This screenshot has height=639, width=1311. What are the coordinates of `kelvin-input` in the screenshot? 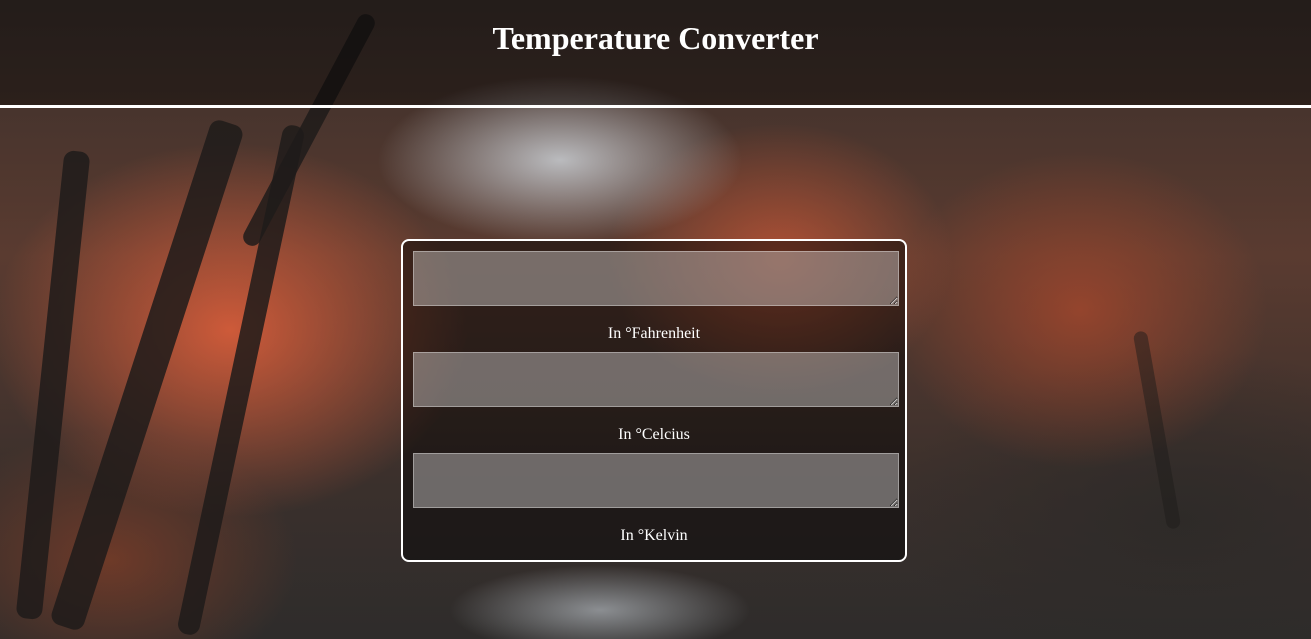 It's located at (656, 480).